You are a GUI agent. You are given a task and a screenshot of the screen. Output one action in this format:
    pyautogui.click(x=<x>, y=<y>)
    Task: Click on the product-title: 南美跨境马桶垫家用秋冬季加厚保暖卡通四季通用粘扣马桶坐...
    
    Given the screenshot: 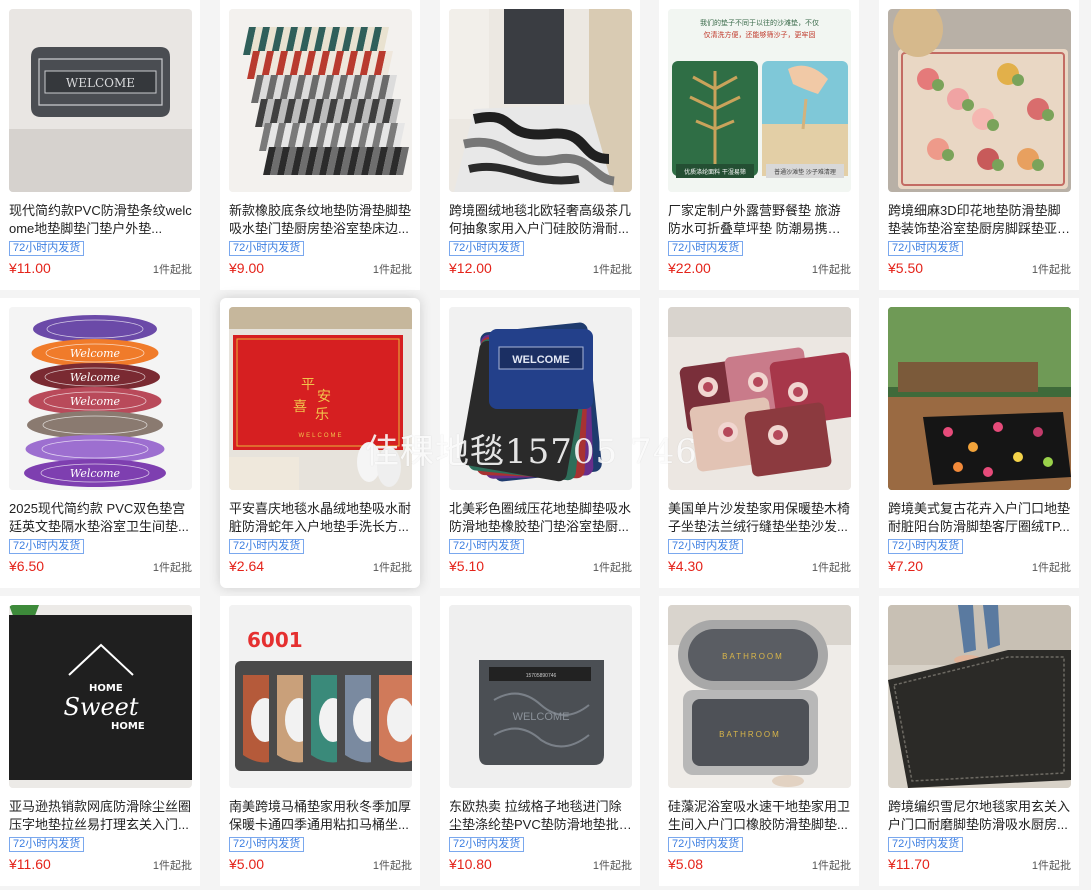 What is the action you would take?
    pyautogui.click(x=320, y=816)
    